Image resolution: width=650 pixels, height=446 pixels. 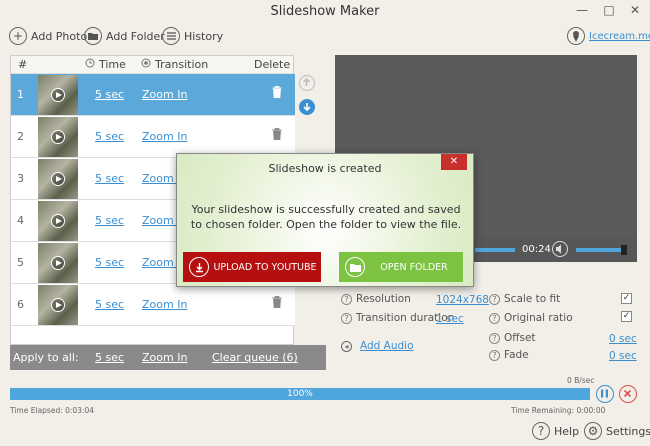 I want to click on volume-icon, so click(x=560, y=249).